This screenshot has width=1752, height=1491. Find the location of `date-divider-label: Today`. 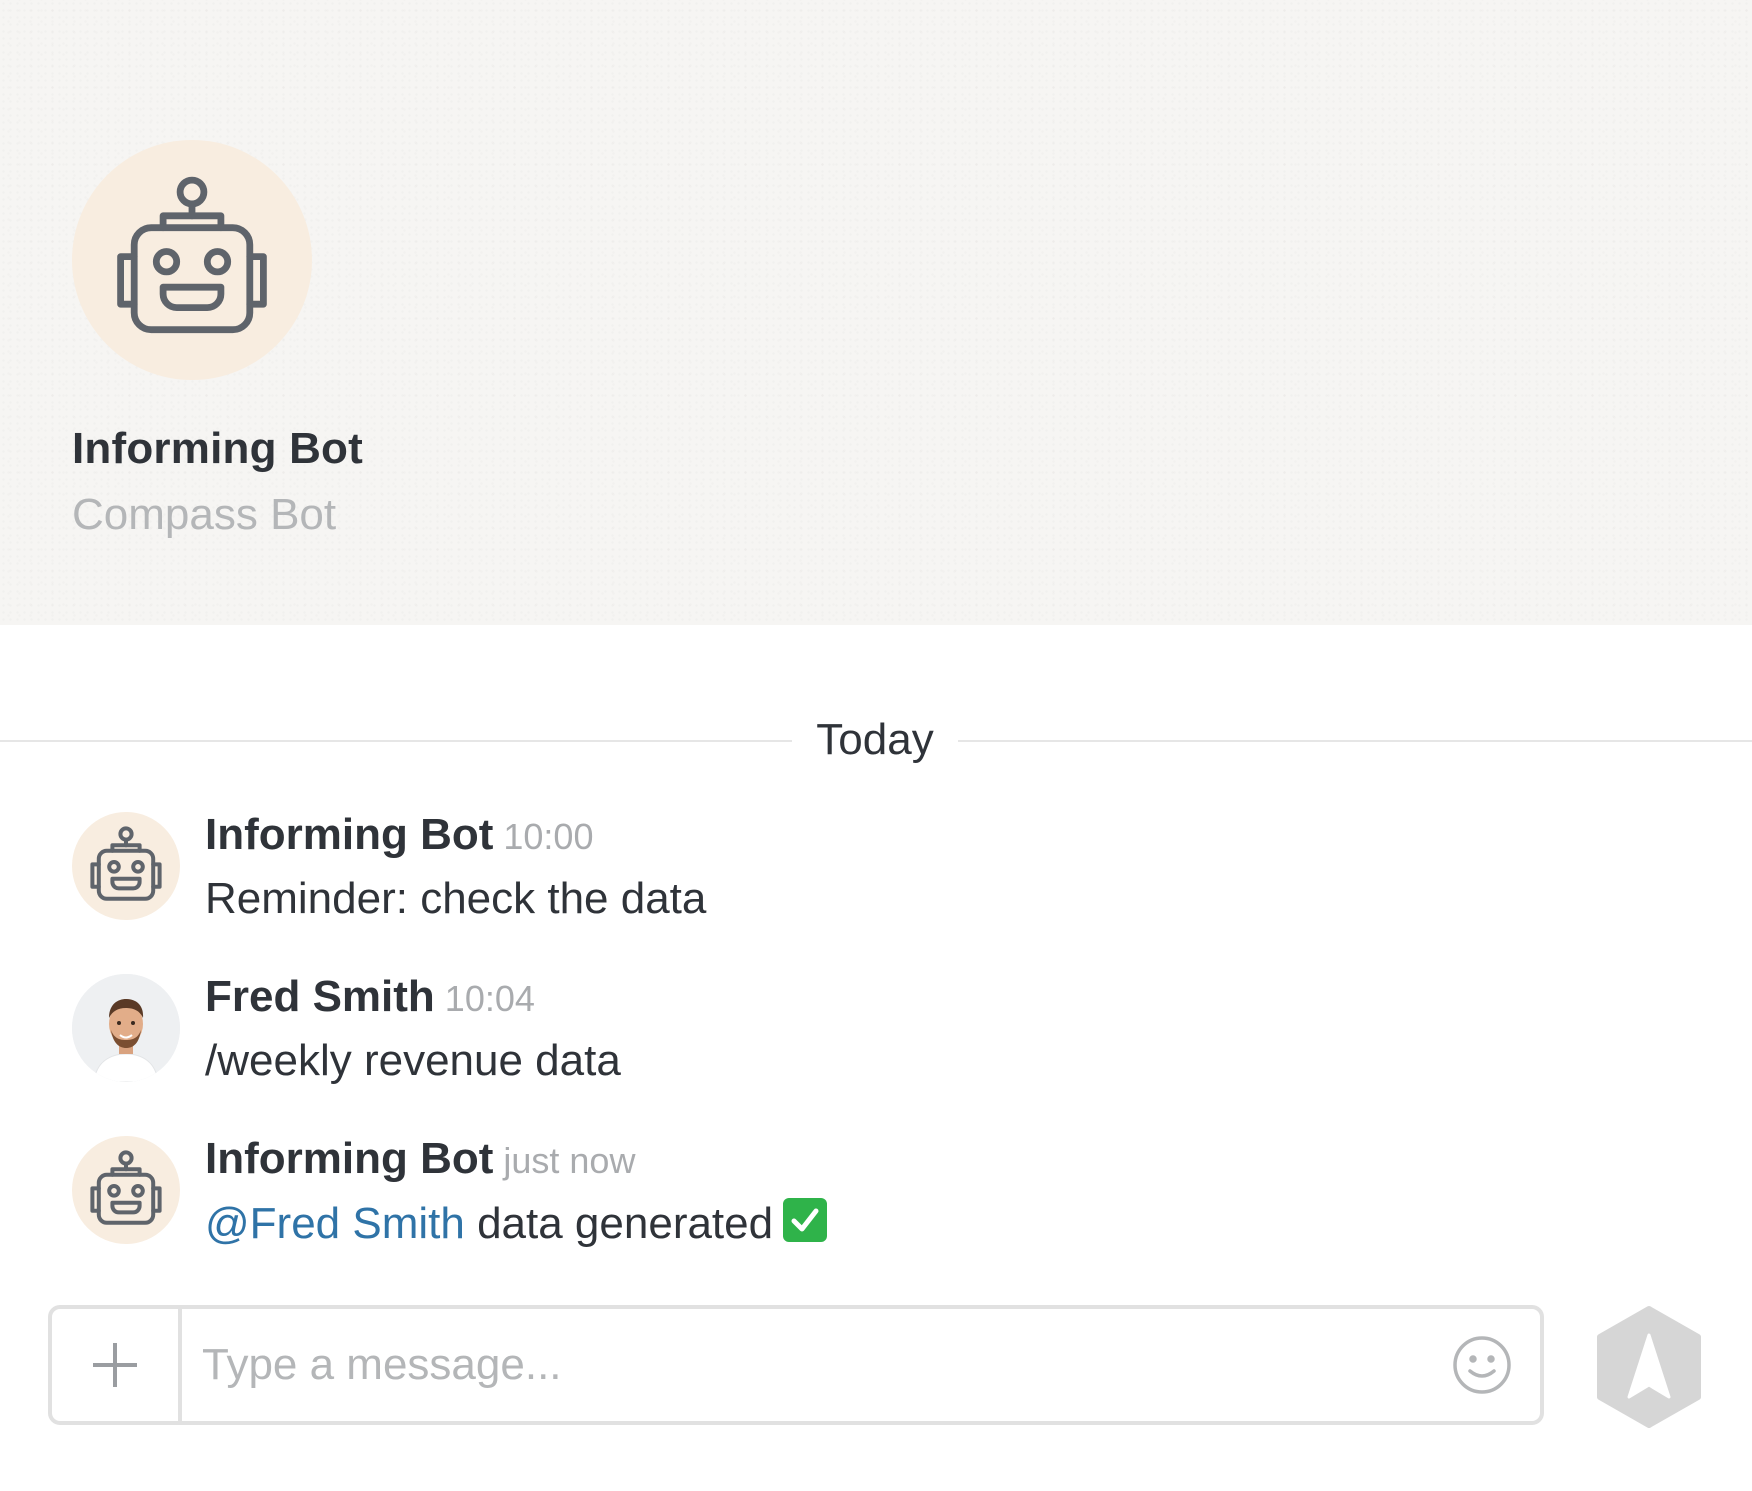

date-divider-label: Today is located at coordinates (875, 739).